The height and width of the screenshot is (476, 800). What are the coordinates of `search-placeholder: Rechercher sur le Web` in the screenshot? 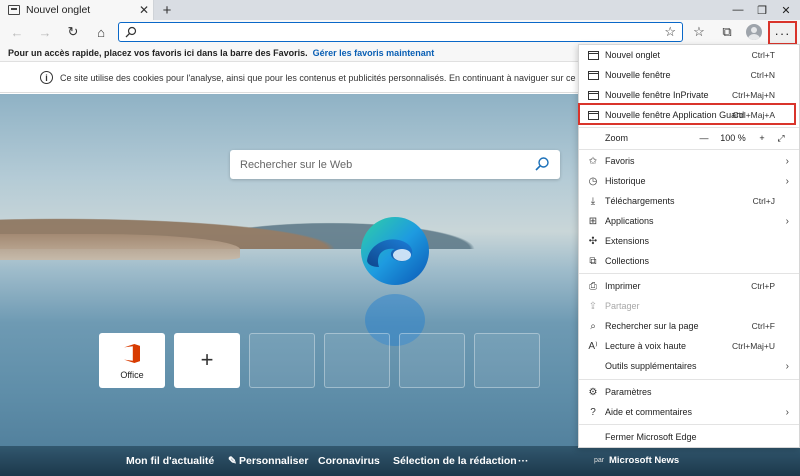 It's located at (296, 164).